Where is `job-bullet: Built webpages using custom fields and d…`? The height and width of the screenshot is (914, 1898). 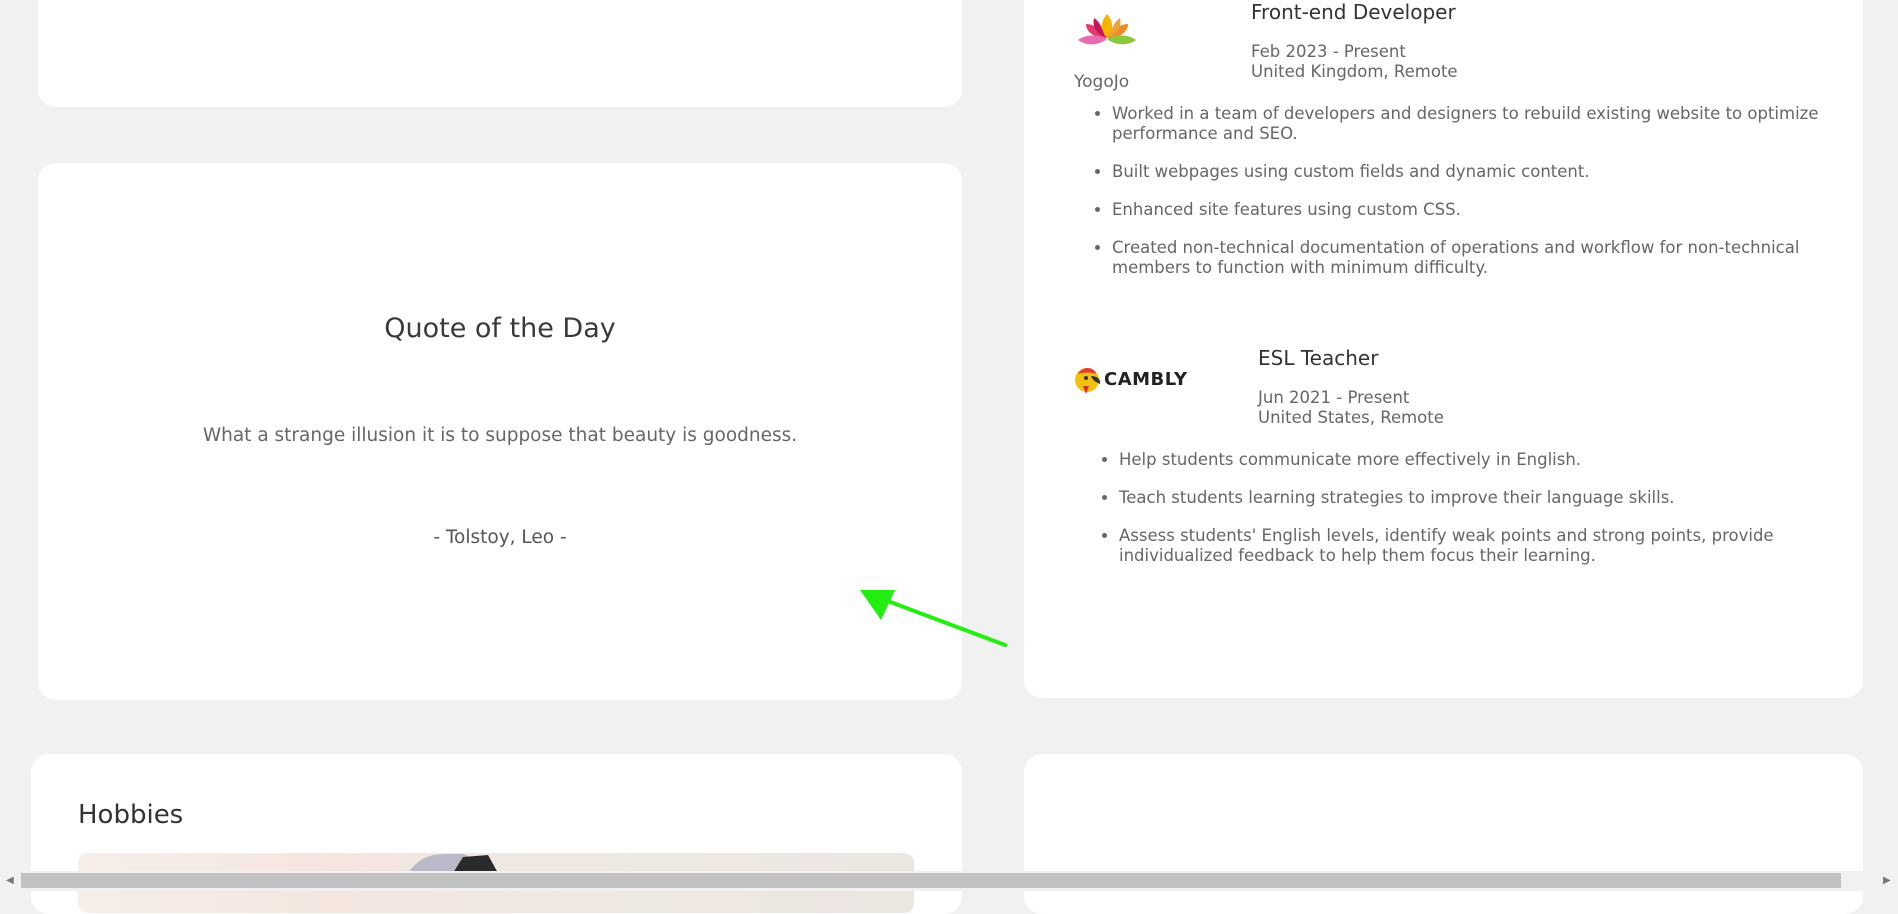 job-bullet: Built webpages using custom fields and d… is located at coordinates (1477, 172).